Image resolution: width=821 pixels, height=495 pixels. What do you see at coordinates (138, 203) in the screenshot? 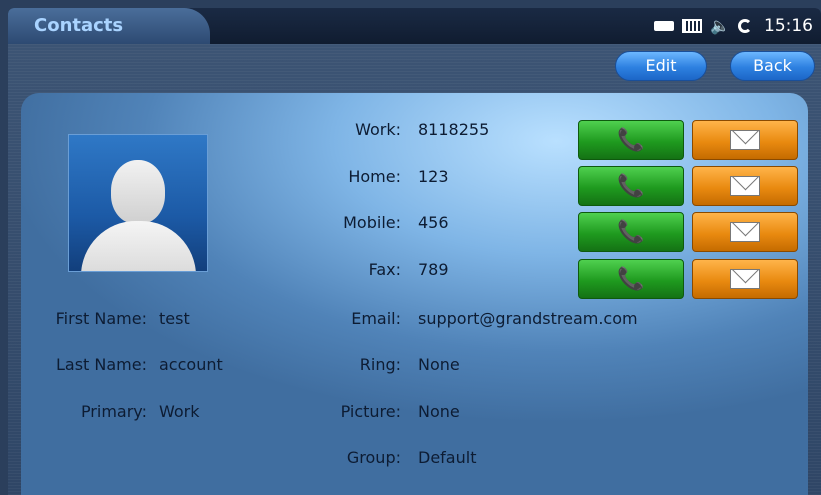
I see `avatar` at bounding box center [138, 203].